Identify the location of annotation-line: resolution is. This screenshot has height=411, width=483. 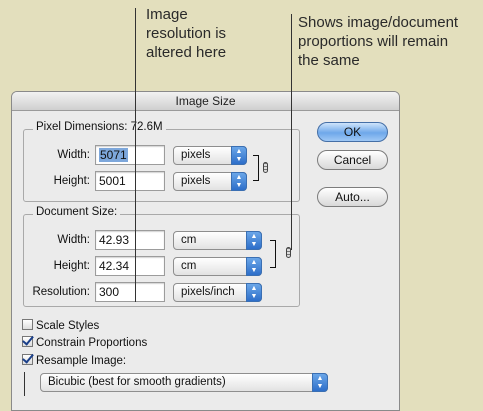
(186, 33).